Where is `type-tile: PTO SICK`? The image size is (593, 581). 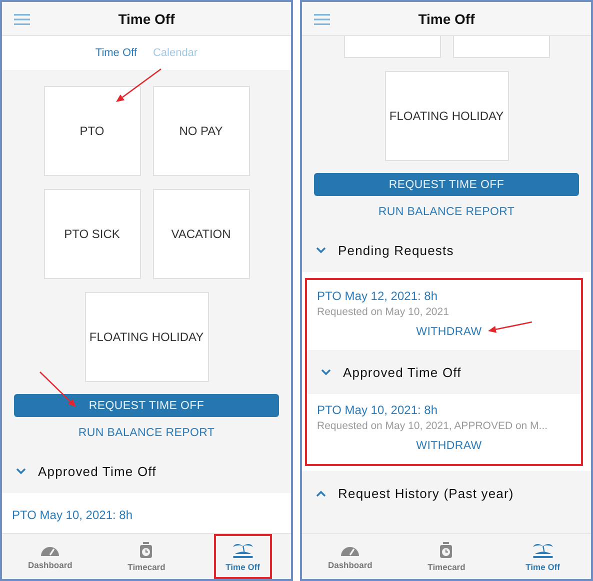 type-tile: PTO SICK is located at coordinates (92, 234).